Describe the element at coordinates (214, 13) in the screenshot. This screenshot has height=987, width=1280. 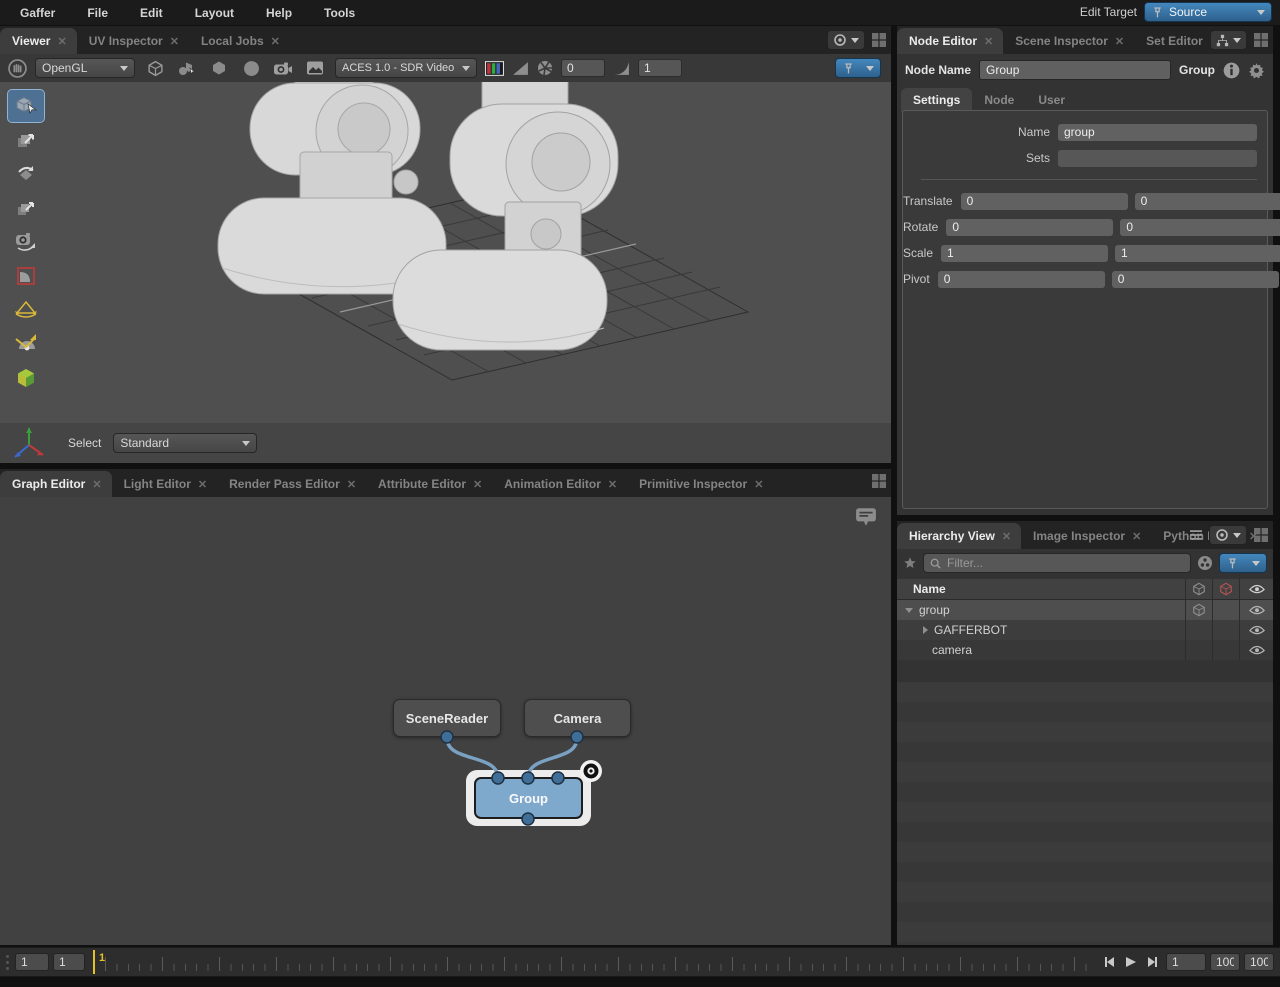
I see `menu-layout: Layout` at that location.